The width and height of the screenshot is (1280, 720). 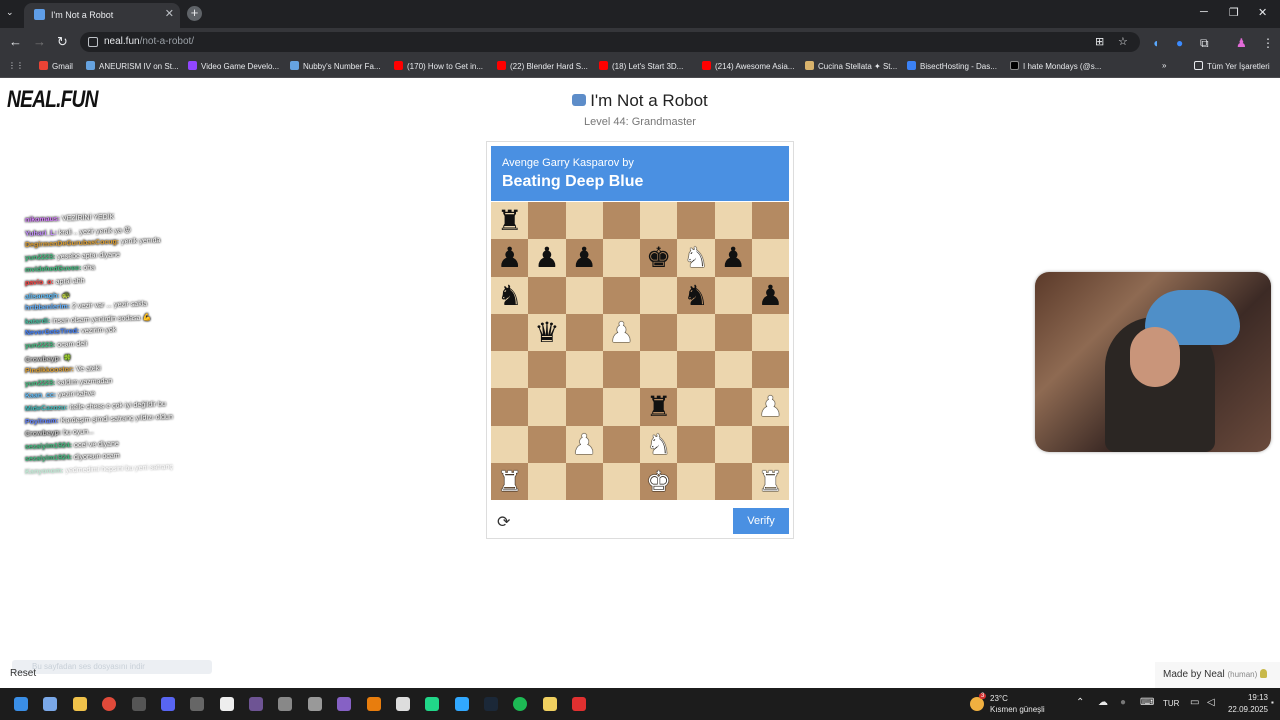 I want to click on clock-time: 19:13, so click(x=1249, y=697).